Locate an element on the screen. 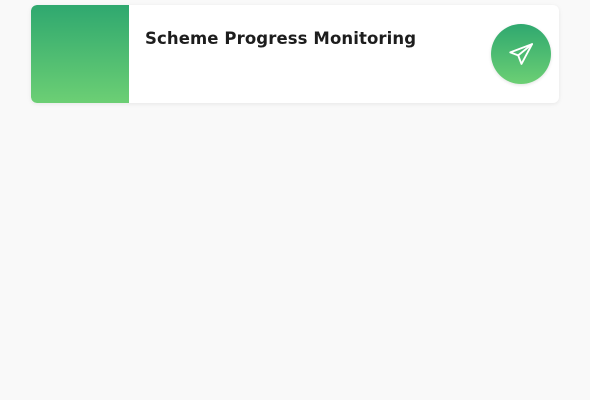 This screenshot has width=590, height=400. send-icon is located at coordinates (521, 54).